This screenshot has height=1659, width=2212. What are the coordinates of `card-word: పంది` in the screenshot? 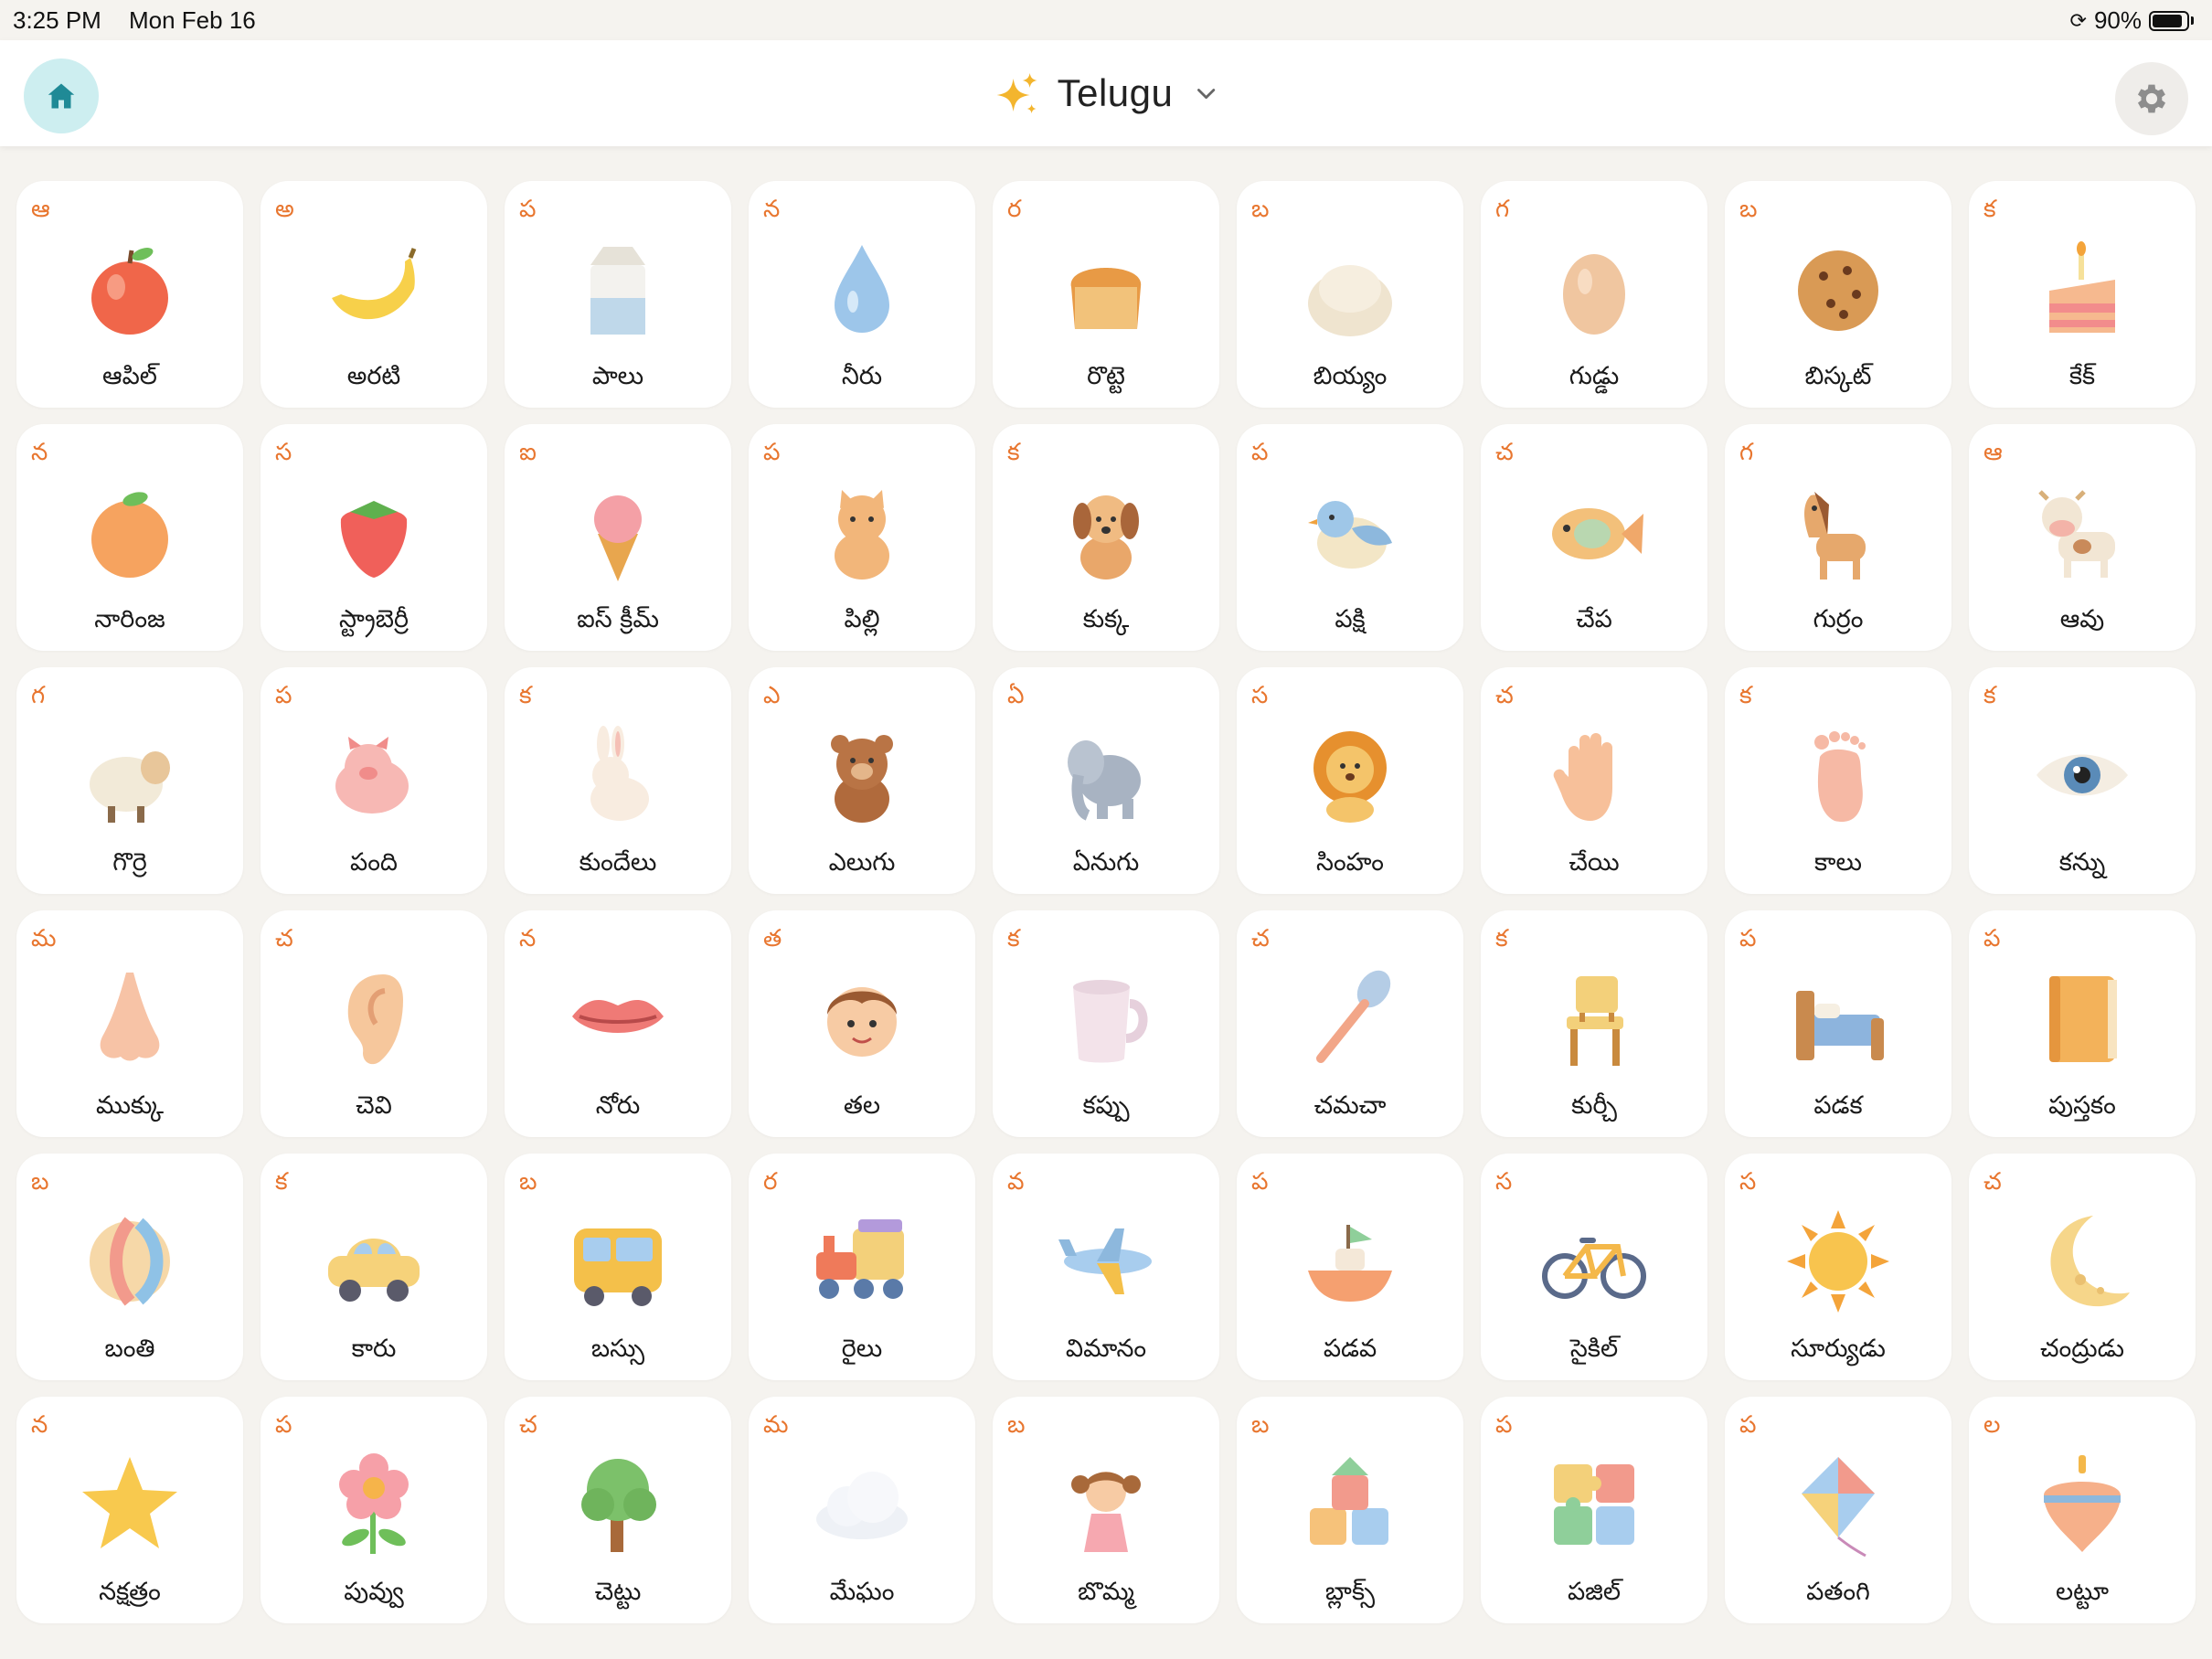 It's located at (374, 862).